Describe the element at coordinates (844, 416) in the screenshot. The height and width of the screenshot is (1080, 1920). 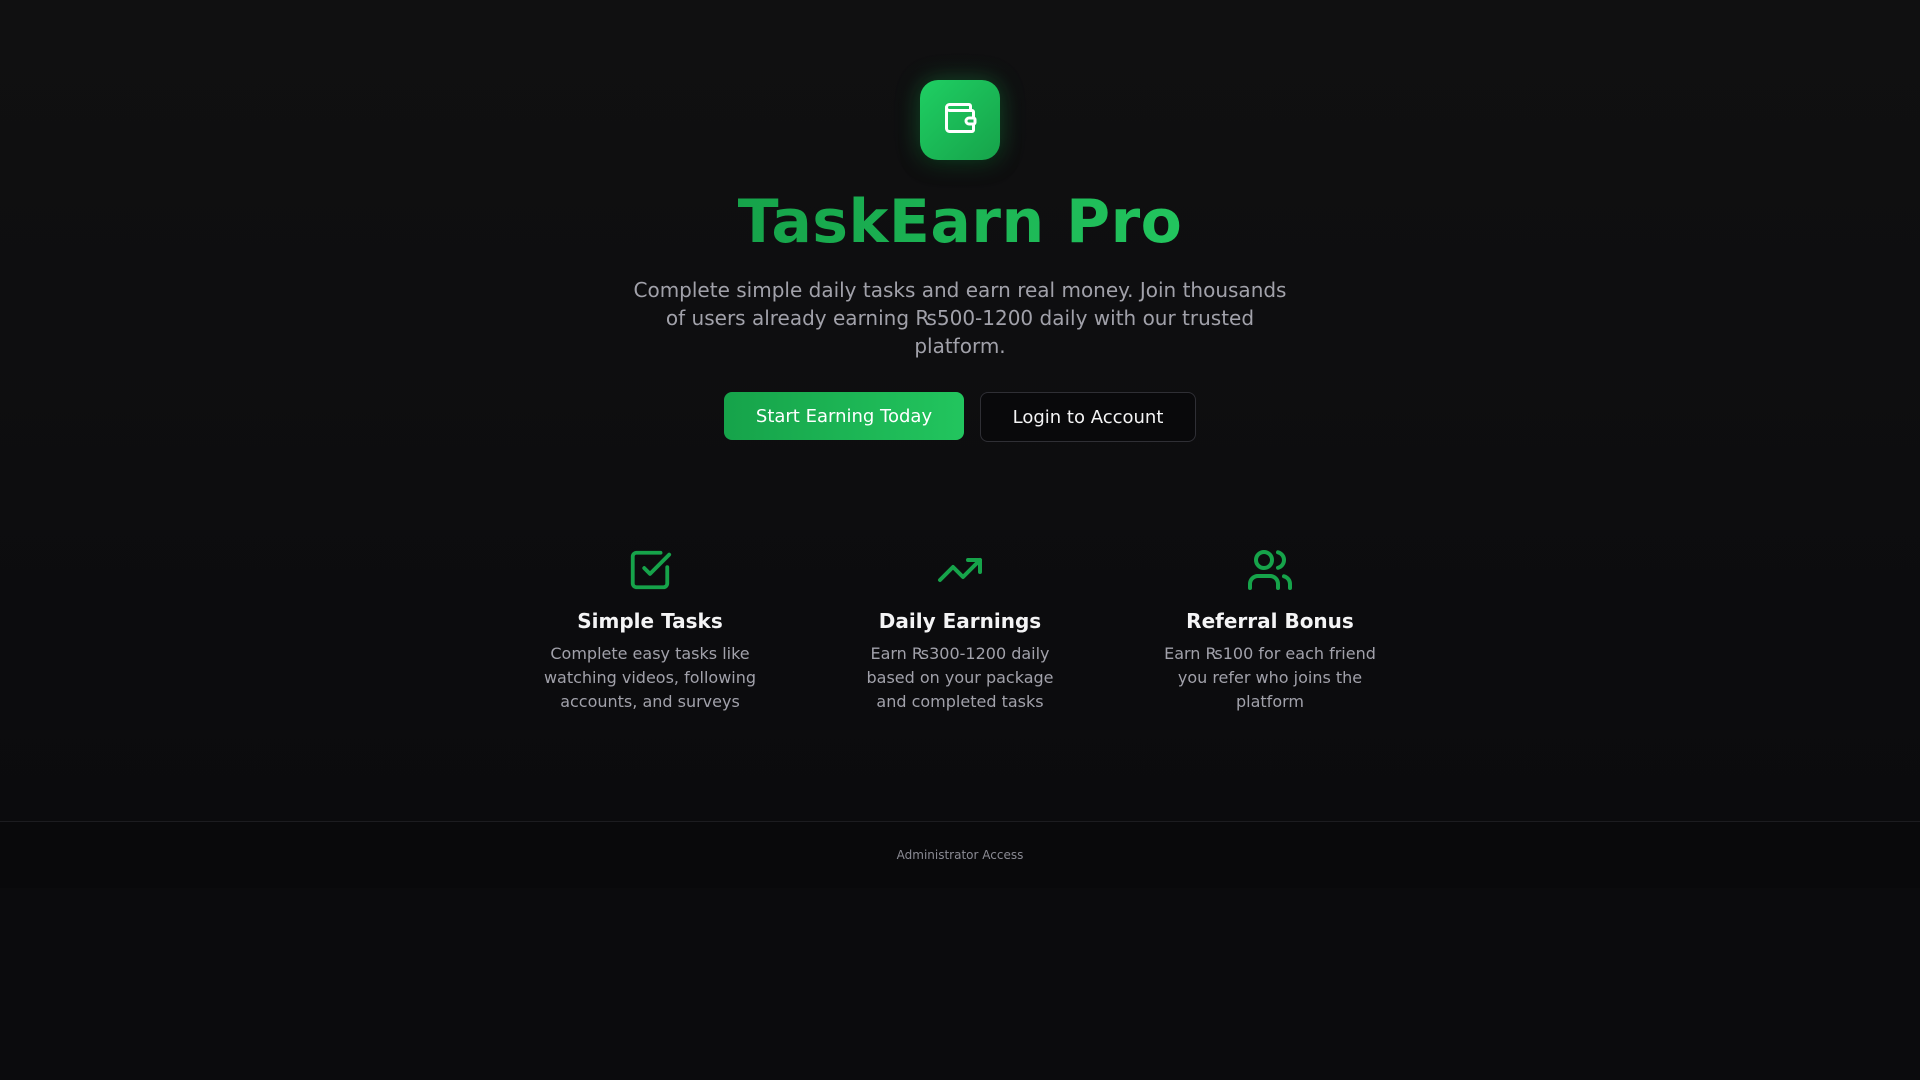
I see `start-earning-button: Start Earning Today` at that location.